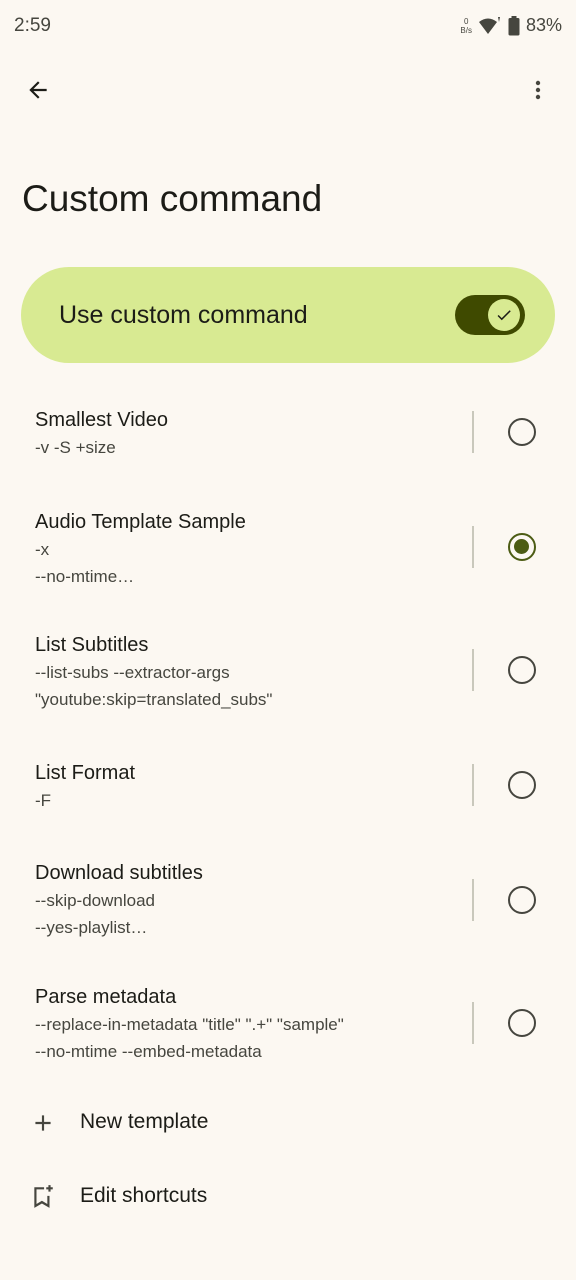  I want to click on use-custom-command-switch-row: Use custom command, so click(288, 315).